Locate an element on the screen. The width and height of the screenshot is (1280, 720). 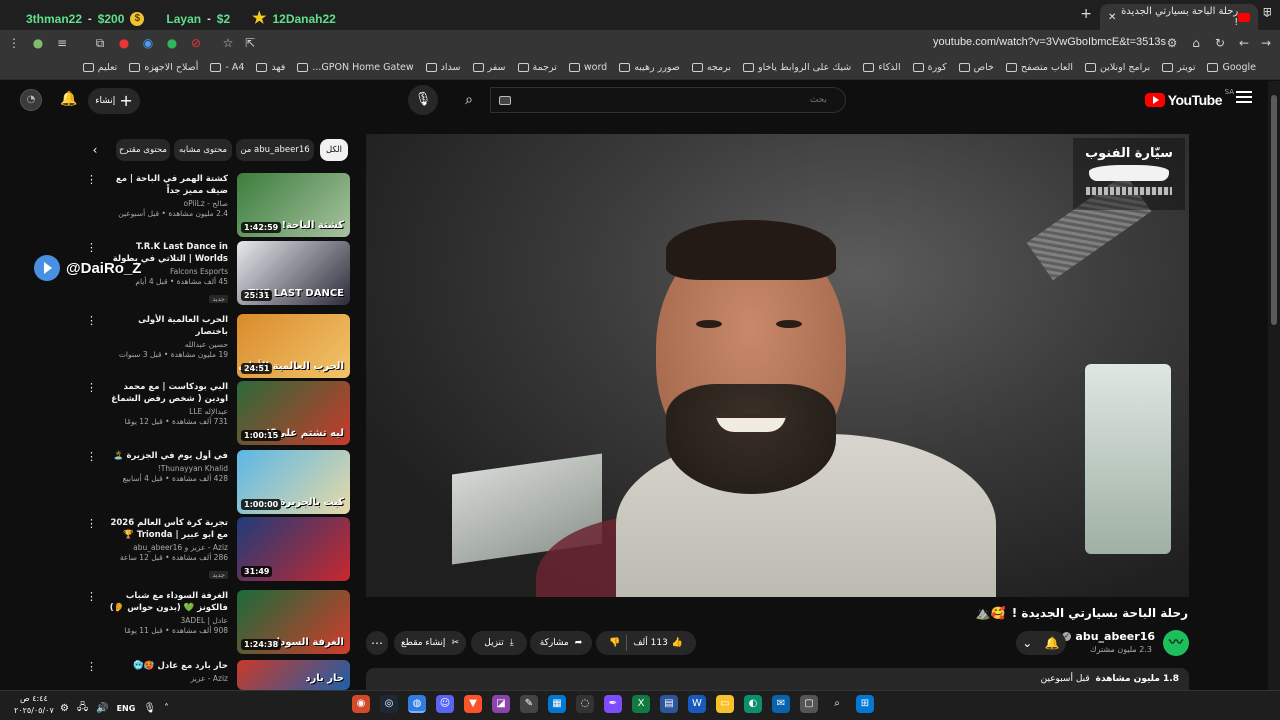
app-file-explorer-icon: ▭ is located at coordinates (725, 704).